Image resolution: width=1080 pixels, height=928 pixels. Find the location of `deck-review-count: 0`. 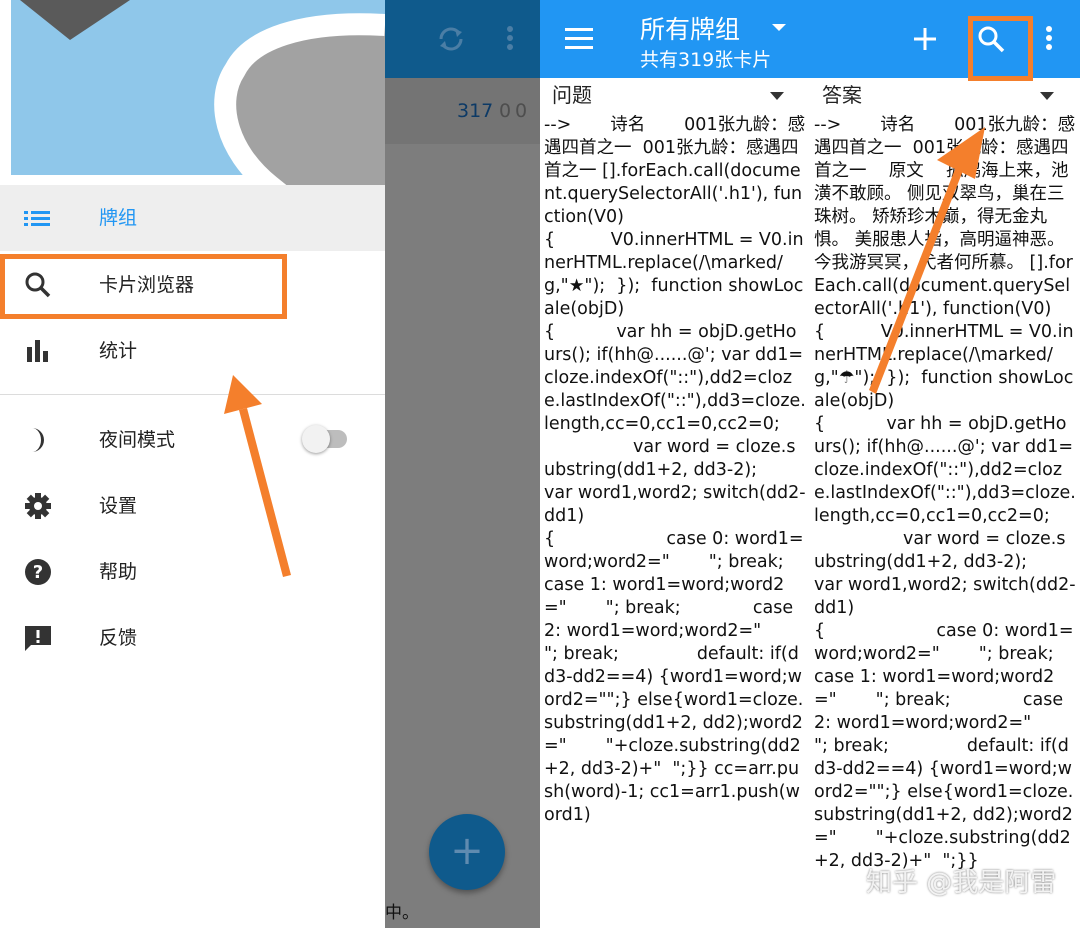

deck-review-count: 0 is located at coordinates (521, 111).